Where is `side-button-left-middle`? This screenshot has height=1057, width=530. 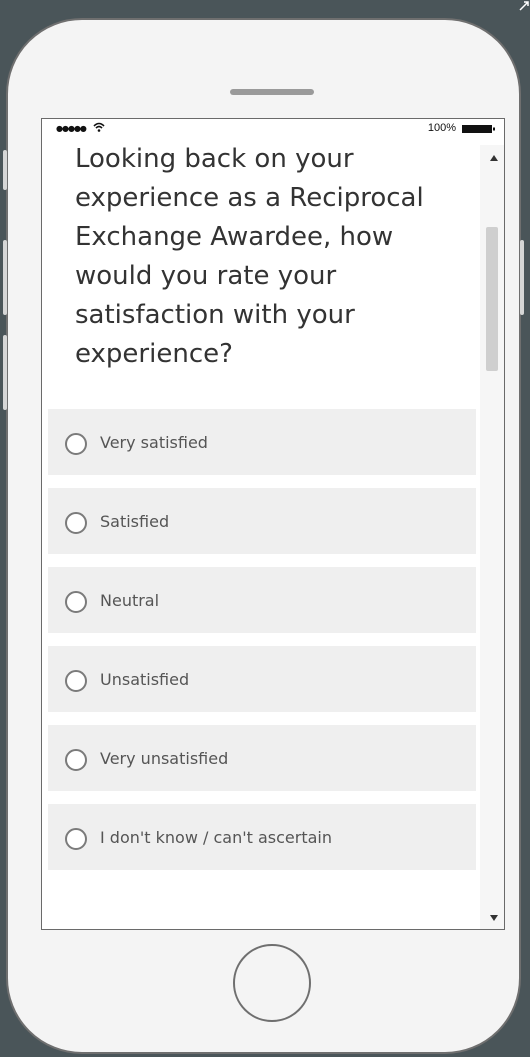 side-button-left-middle is located at coordinates (5, 277).